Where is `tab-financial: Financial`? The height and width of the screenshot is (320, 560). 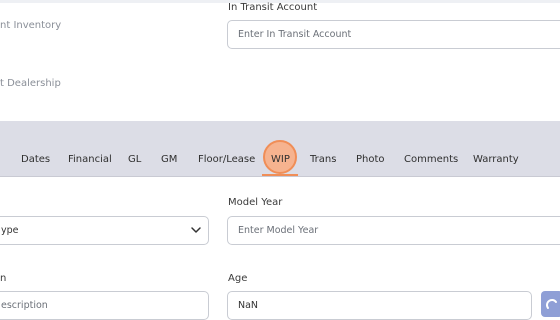
tab-financial: Financial is located at coordinates (90, 159).